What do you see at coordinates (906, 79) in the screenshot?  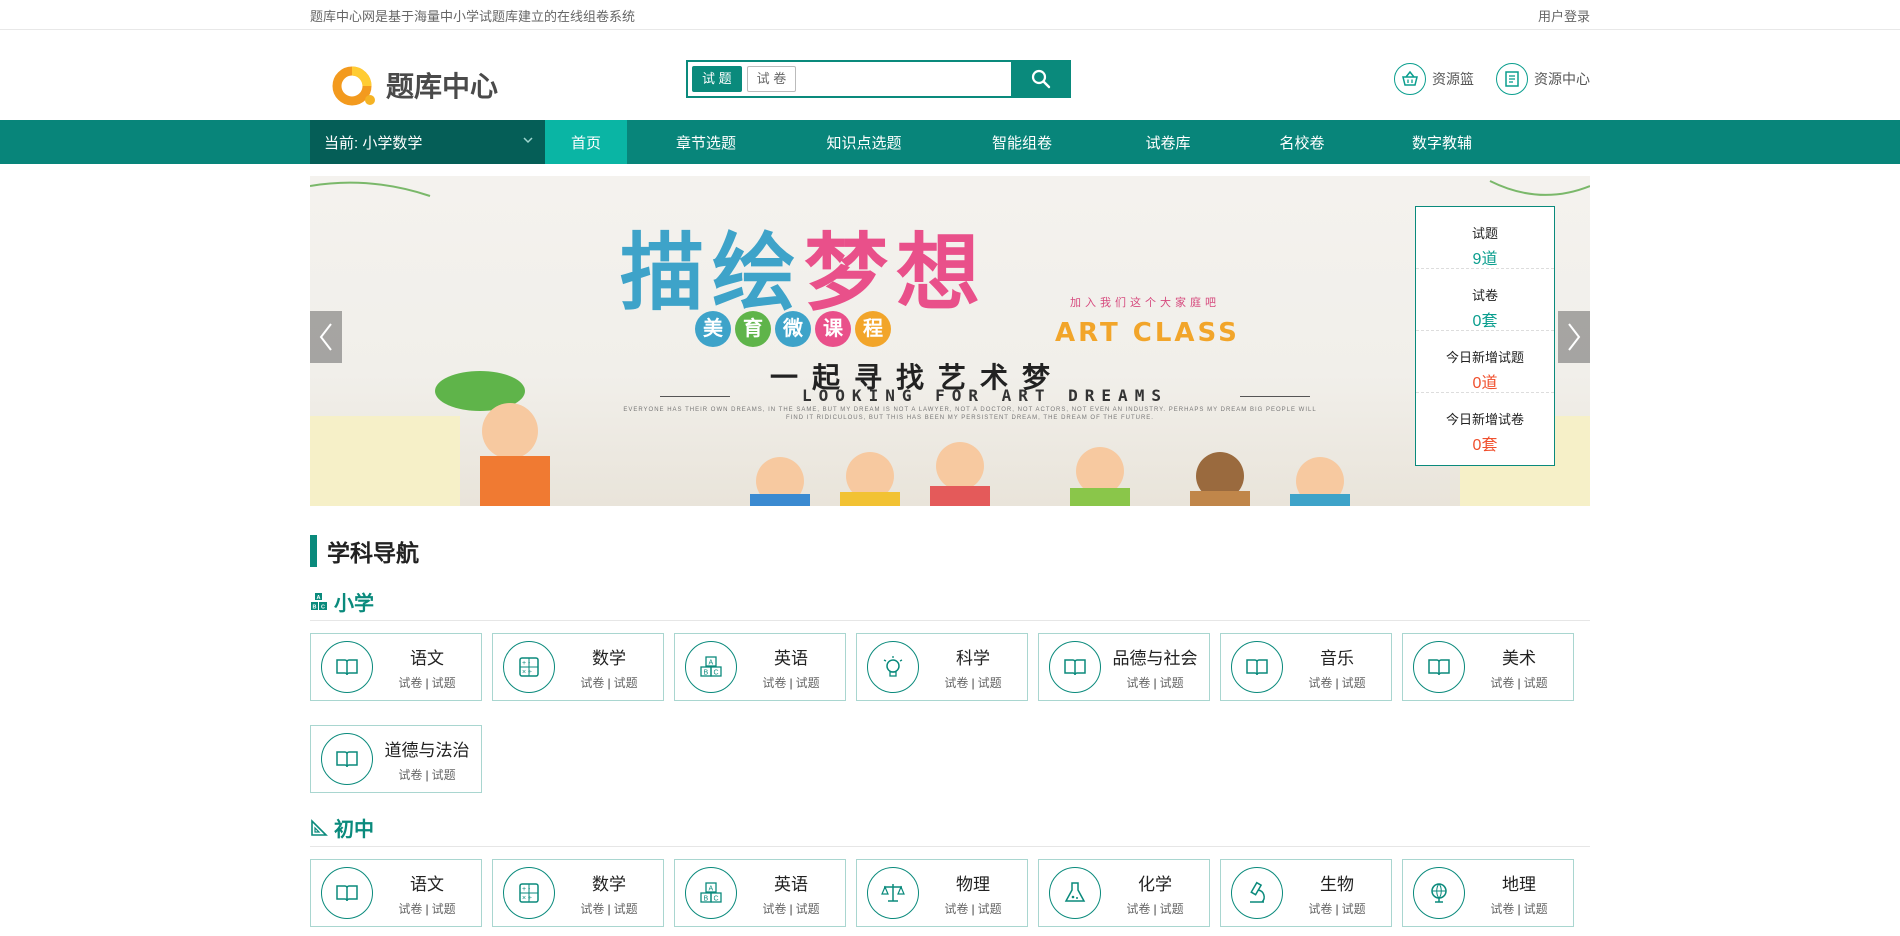 I see `search-input` at bounding box center [906, 79].